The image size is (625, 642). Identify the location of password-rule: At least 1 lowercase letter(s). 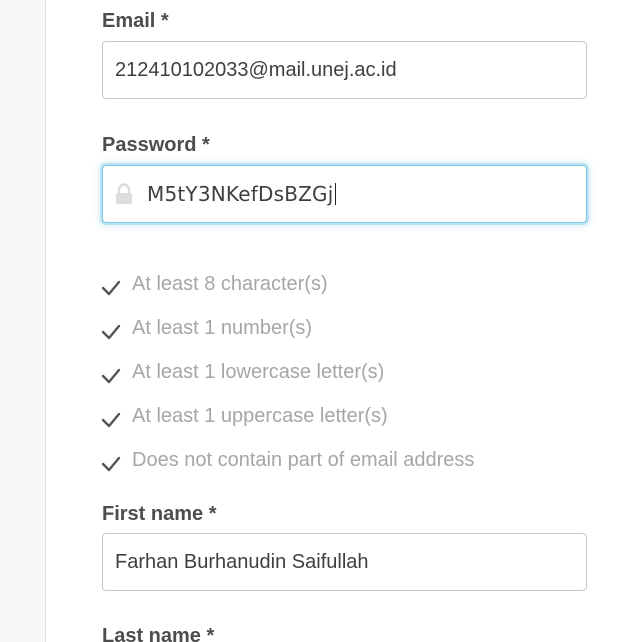
(287, 372).